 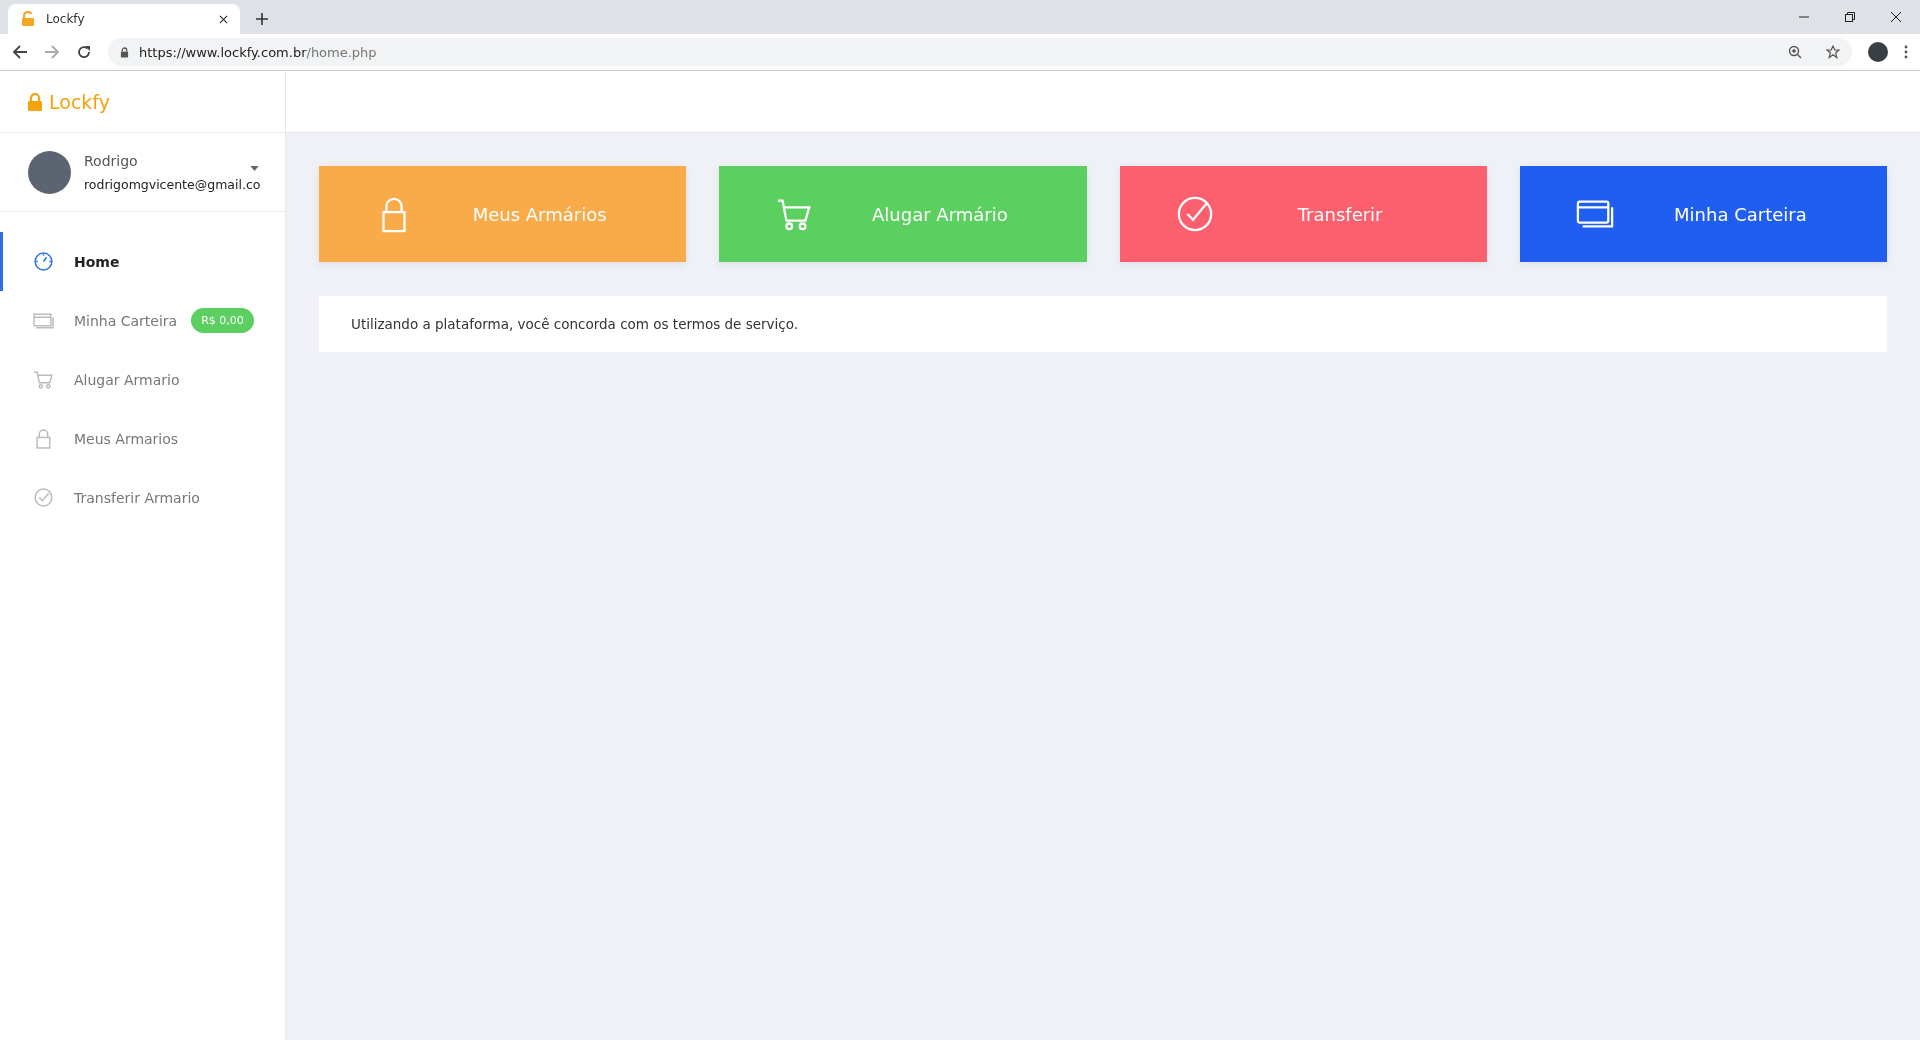 What do you see at coordinates (66, 19) in the screenshot?
I see `tab-title: Lockfy` at bounding box center [66, 19].